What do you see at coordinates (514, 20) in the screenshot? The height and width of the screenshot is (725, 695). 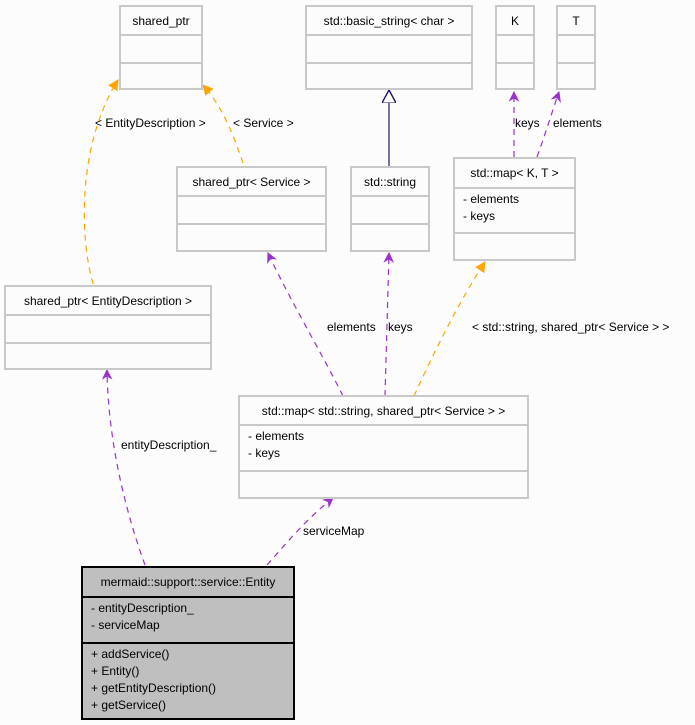 I see `class-title: K` at bounding box center [514, 20].